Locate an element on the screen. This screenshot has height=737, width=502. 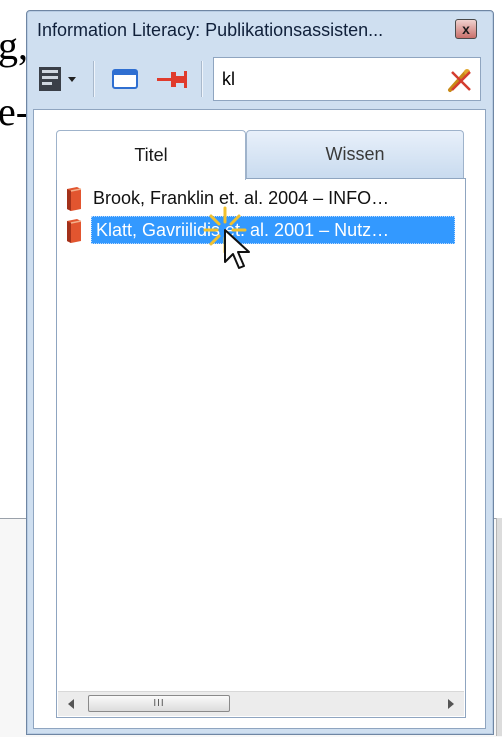
scroll-left-button is located at coordinates (71, 704).